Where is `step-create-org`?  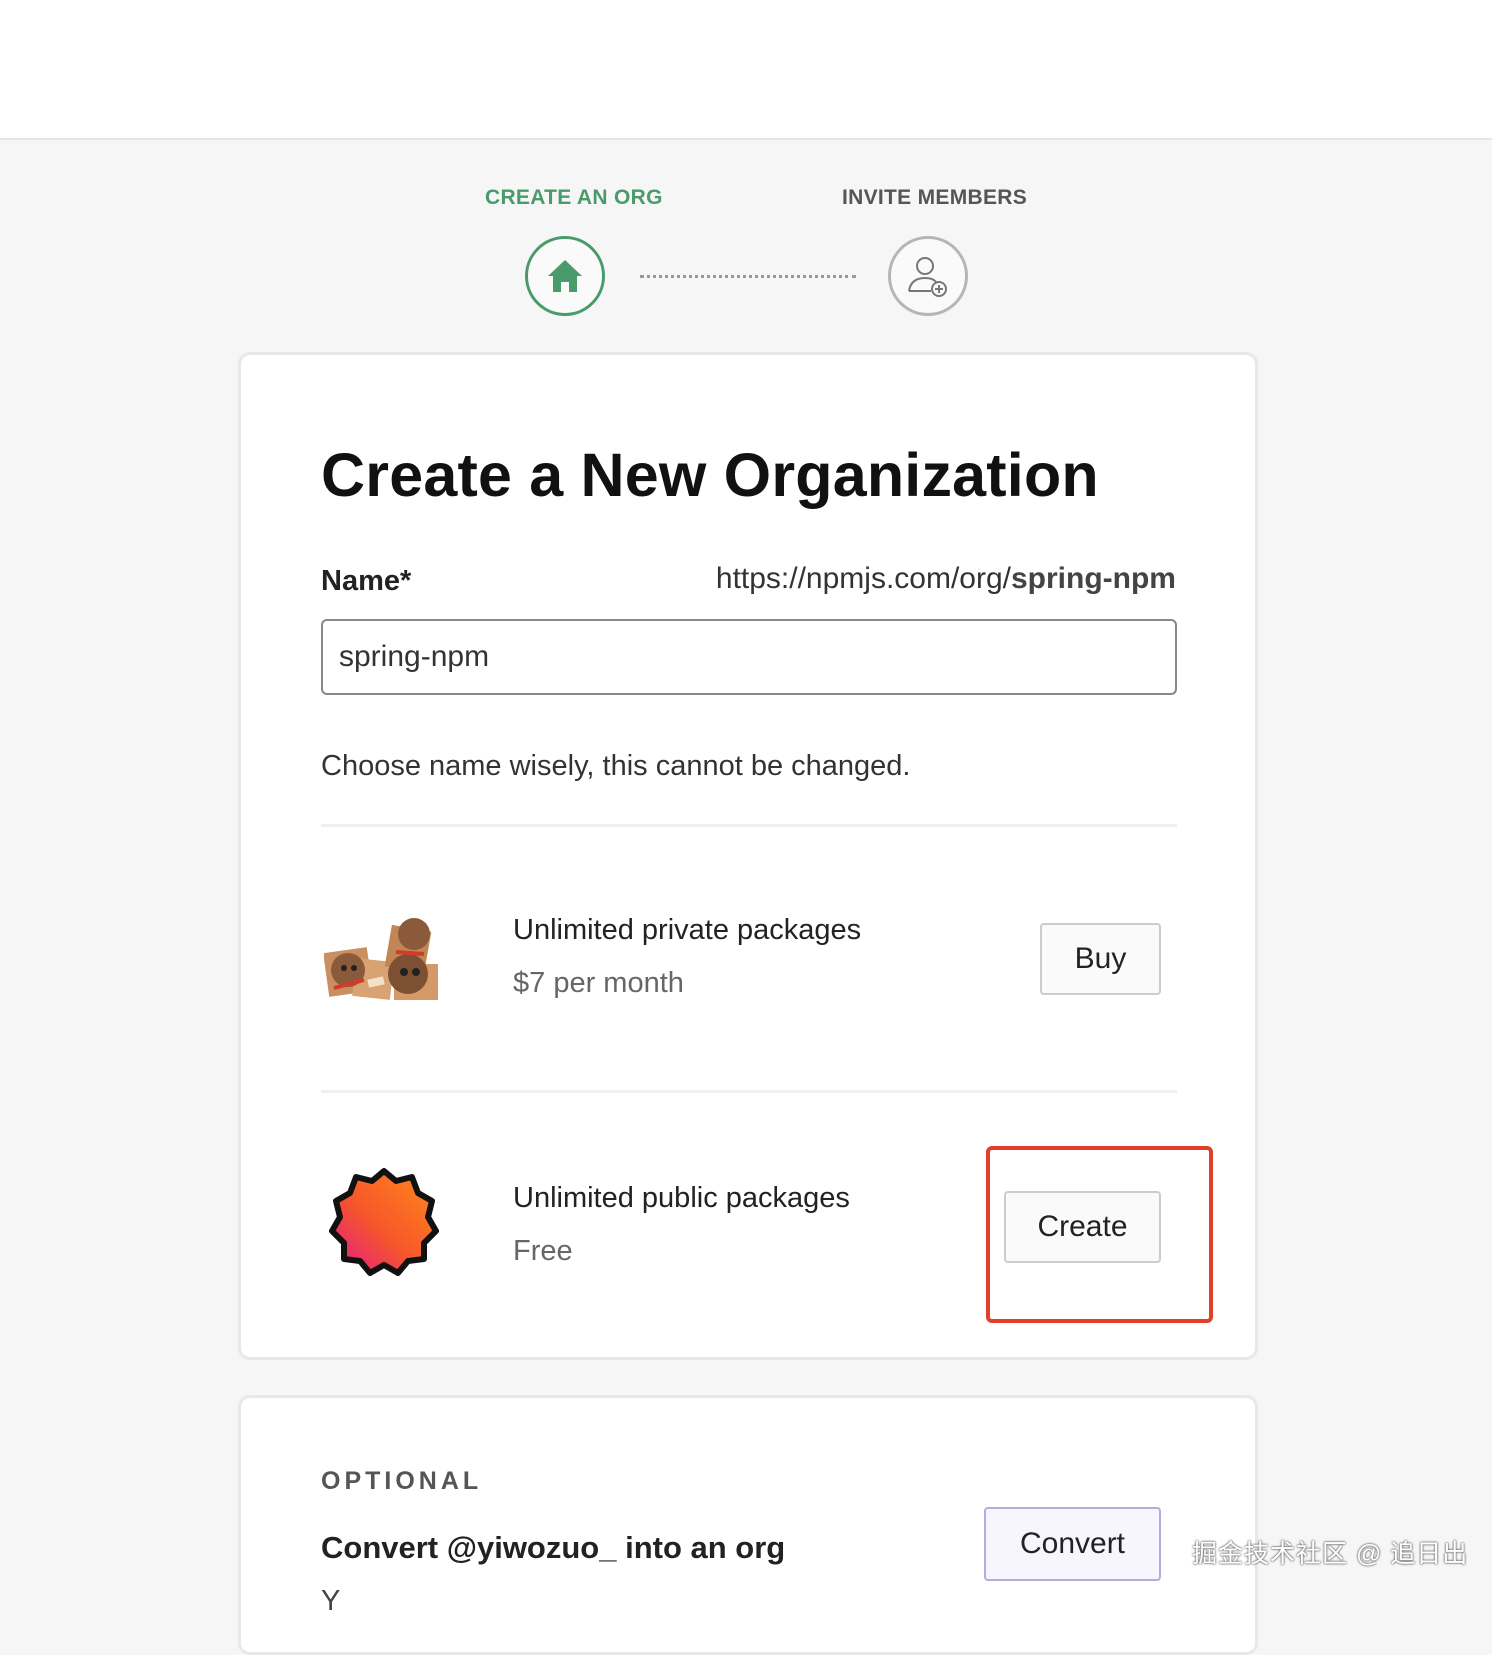
step-create-org is located at coordinates (565, 276).